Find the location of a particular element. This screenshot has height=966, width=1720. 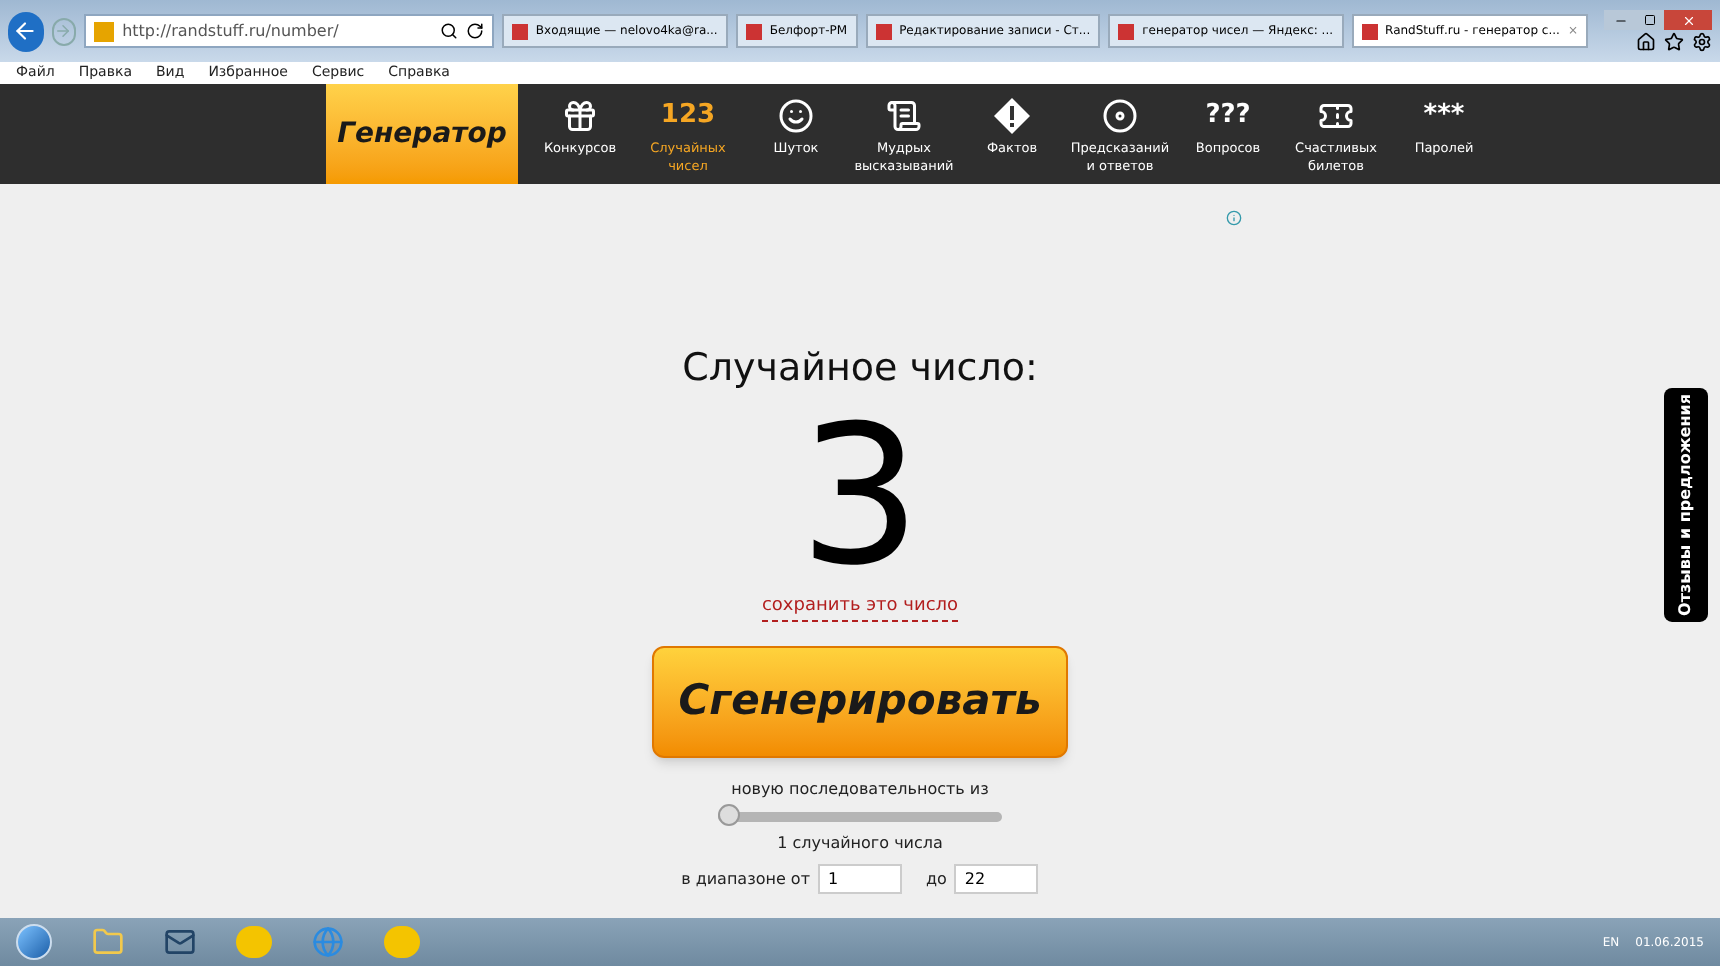

mail-icon is located at coordinates (180, 942).